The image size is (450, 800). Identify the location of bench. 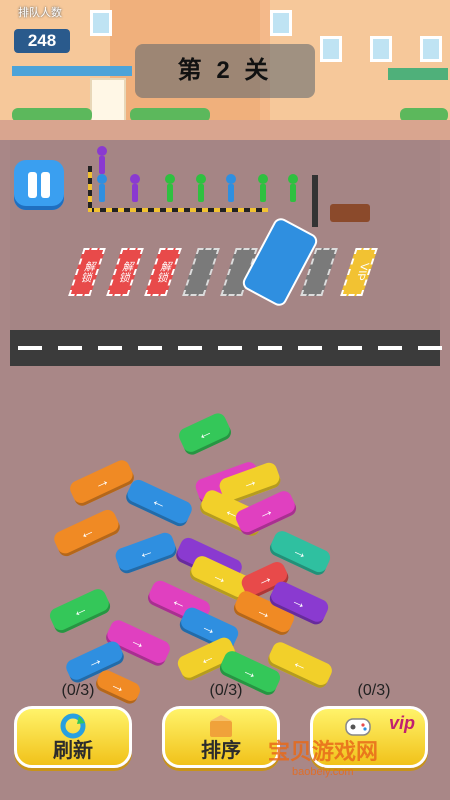
(350, 213).